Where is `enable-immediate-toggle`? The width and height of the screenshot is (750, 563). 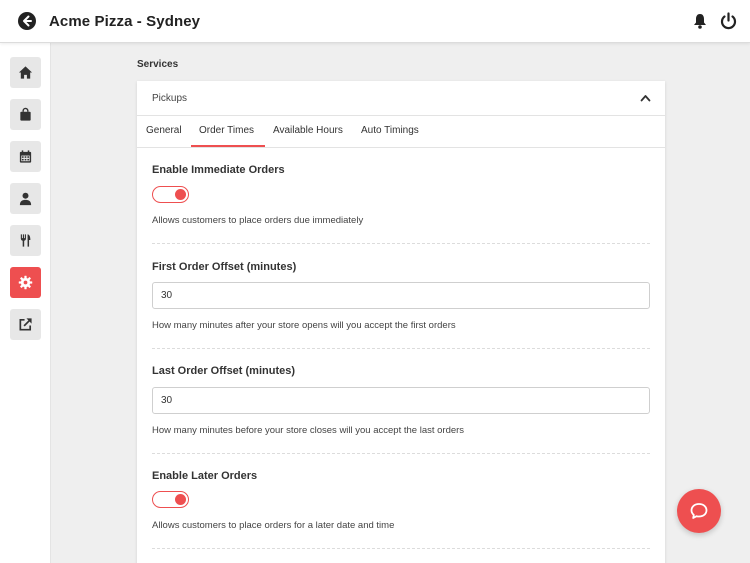
enable-immediate-toggle is located at coordinates (170, 194).